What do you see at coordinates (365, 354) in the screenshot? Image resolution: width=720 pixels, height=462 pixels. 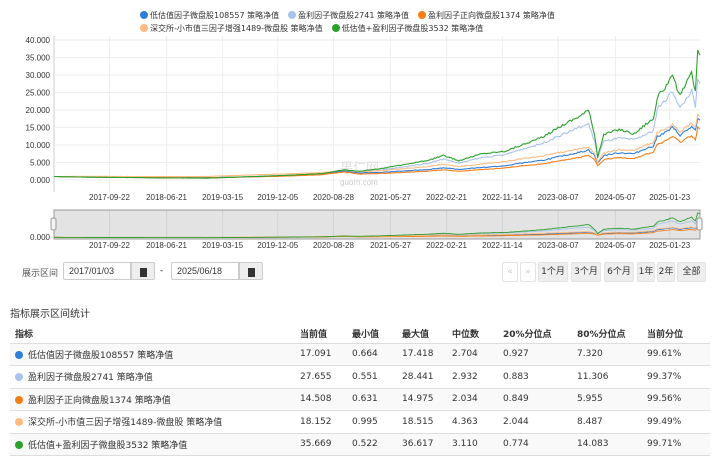 I see `cell-text: 0.664` at bounding box center [365, 354].